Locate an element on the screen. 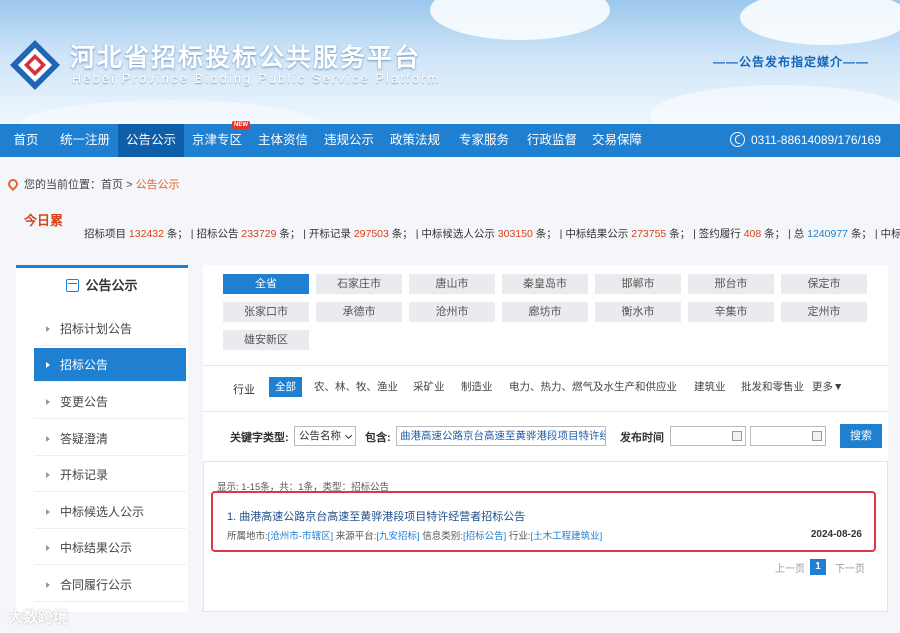 The width and height of the screenshot is (900, 633). publish-date-label: 发布时间 is located at coordinates (642, 438).